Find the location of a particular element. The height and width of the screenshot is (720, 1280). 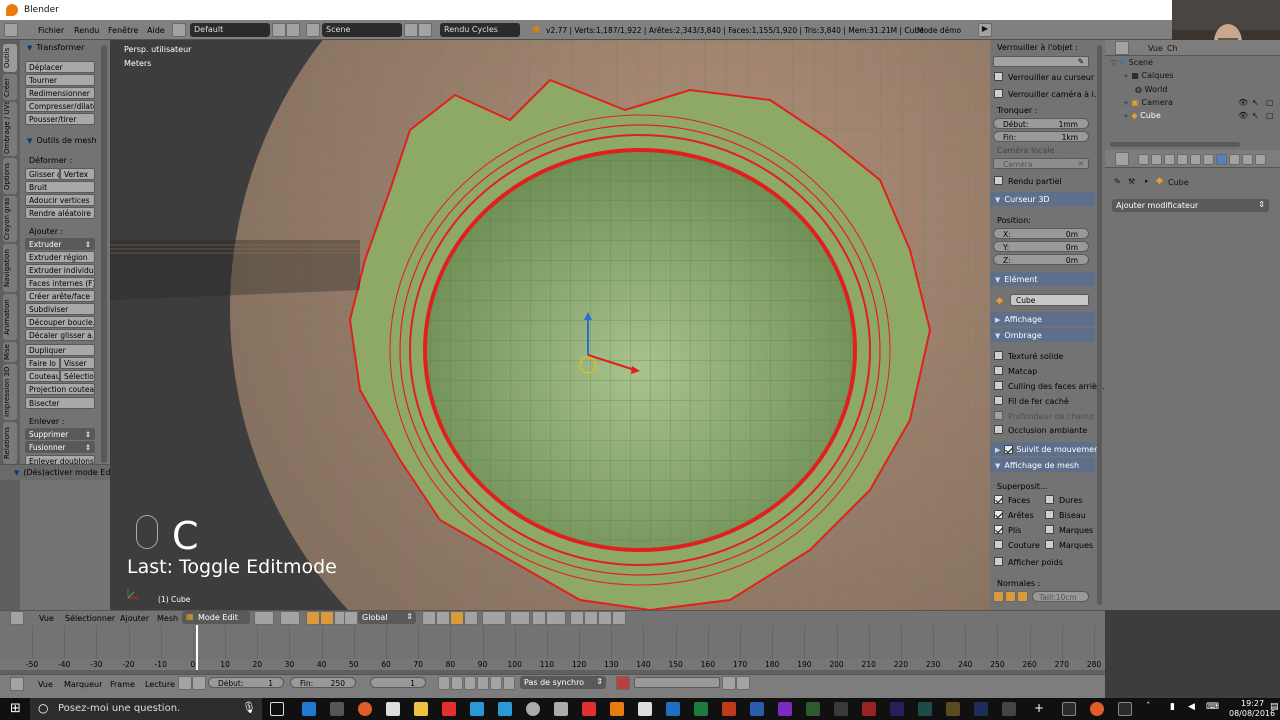

jump-keyframe-back-icon is located at coordinates (457, 683).